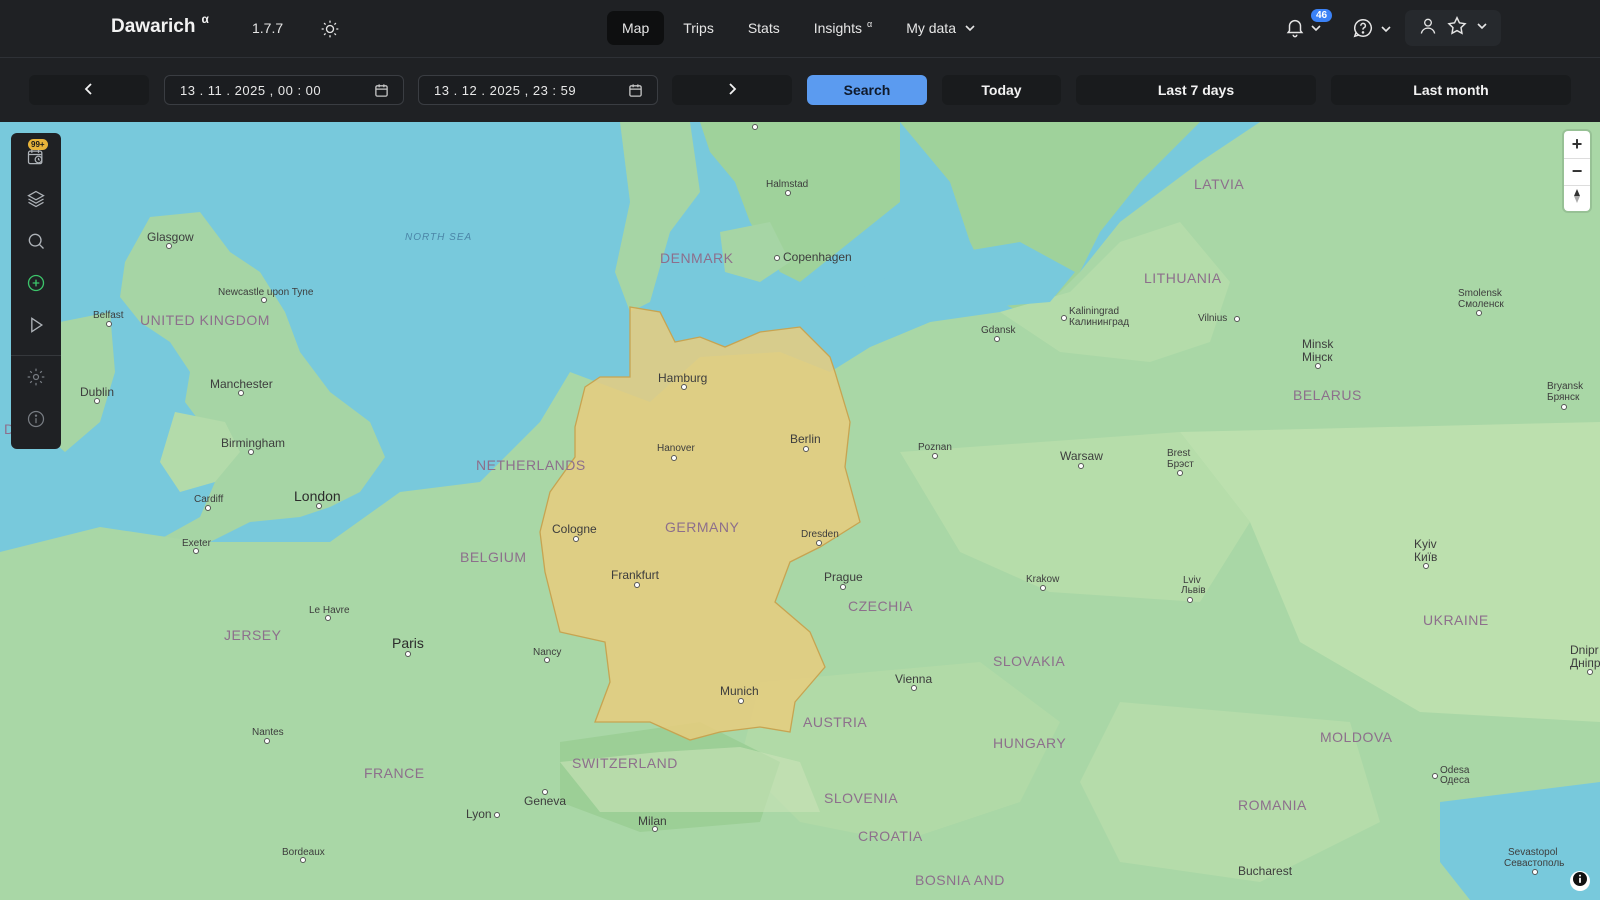 This screenshot has height=900, width=1600. What do you see at coordinates (1327, 395) in the screenshot?
I see `country-label-belarus: BELARUS` at bounding box center [1327, 395].